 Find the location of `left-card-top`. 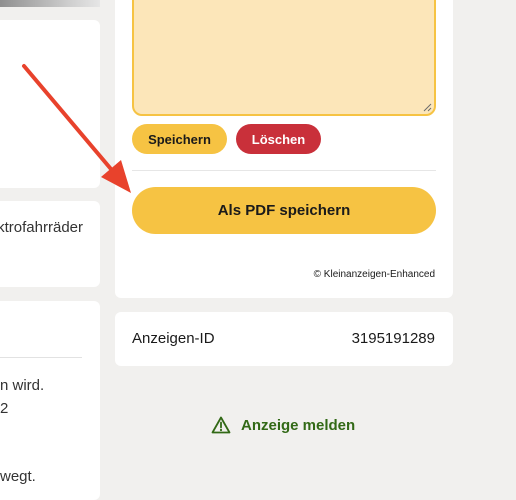

left-card-top is located at coordinates (50, 104).